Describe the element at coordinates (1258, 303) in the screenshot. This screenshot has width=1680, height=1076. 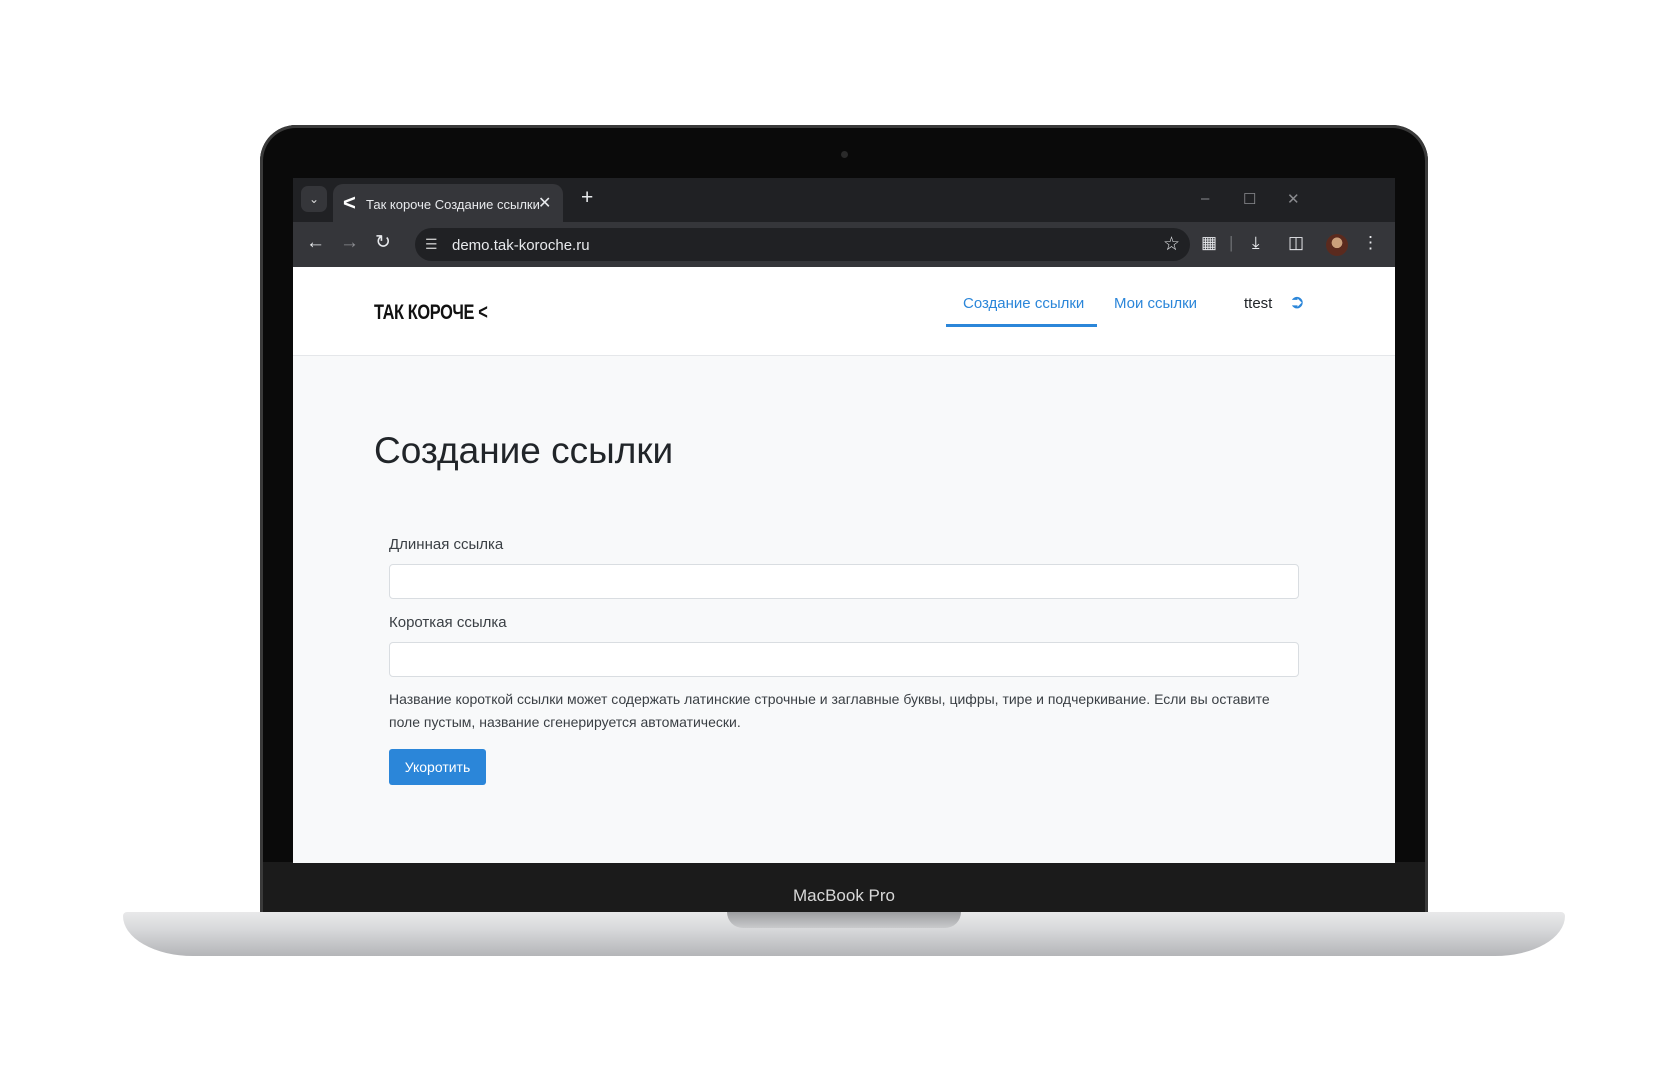
I see `username: ttest` at that location.